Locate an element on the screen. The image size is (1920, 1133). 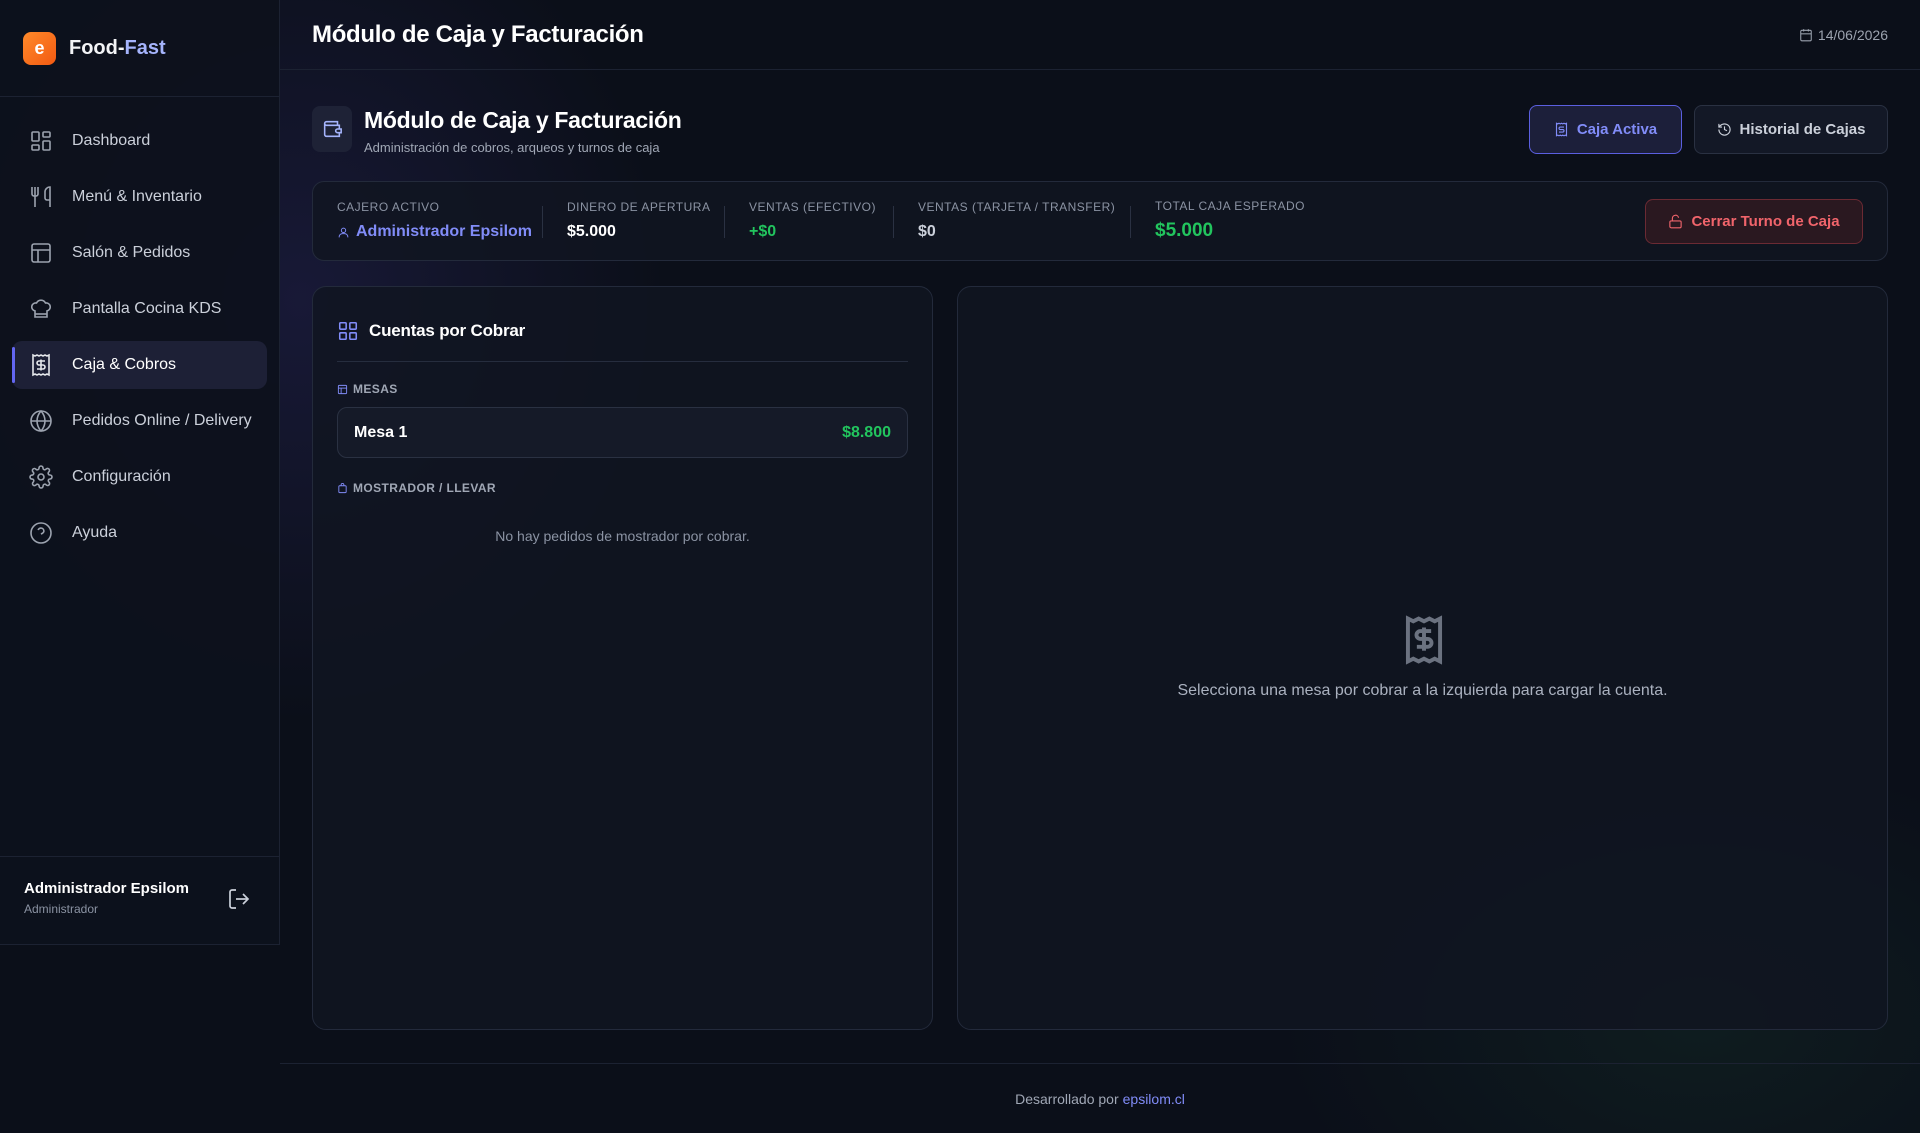
accounts-title: Cuentas por Cobrar is located at coordinates (447, 330).